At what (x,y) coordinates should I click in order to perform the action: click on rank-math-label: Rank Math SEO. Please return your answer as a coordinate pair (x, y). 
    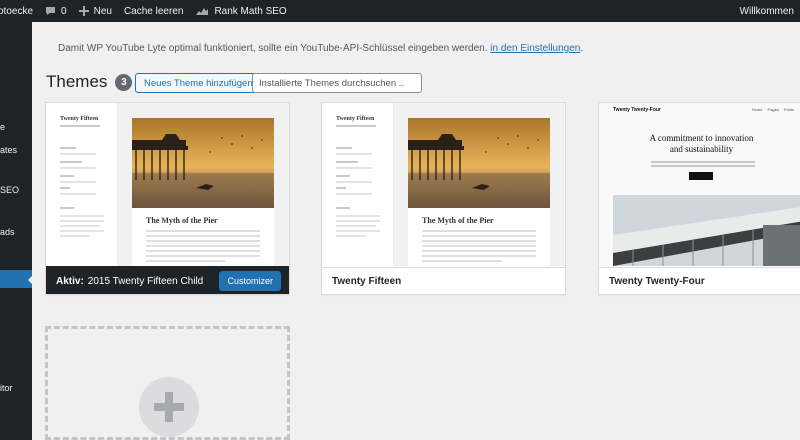
    Looking at the image, I should click on (250, 11).